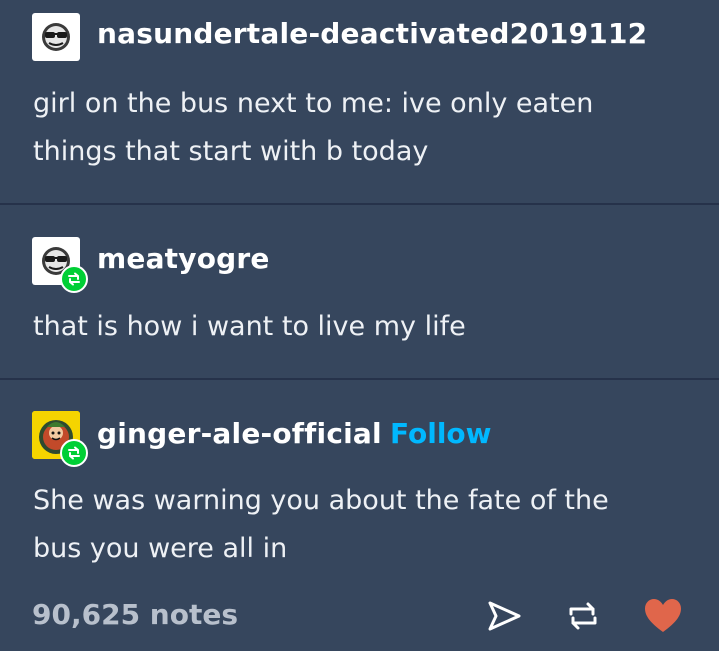 This screenshot has height=651, width=719. Describe the element at coordinates (183, 258) in the screenshot. I see `post-2-username: meatyogre` at that location.